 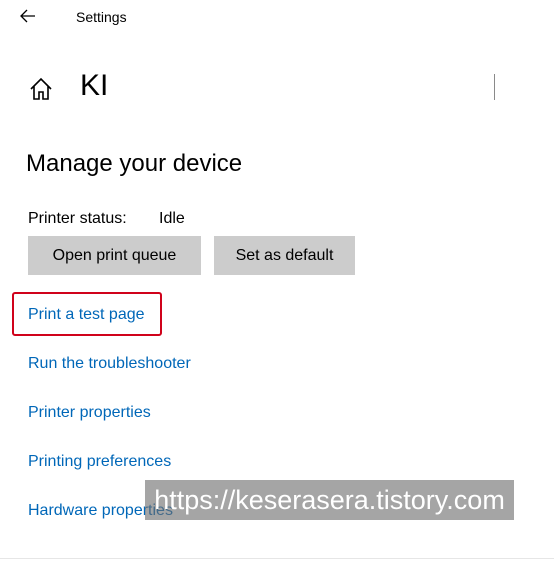 What do you see at coordinates (89, 413) in the screenshot?
I see `printer-properties-link: Printer properties` at bounding box center [89, 413].